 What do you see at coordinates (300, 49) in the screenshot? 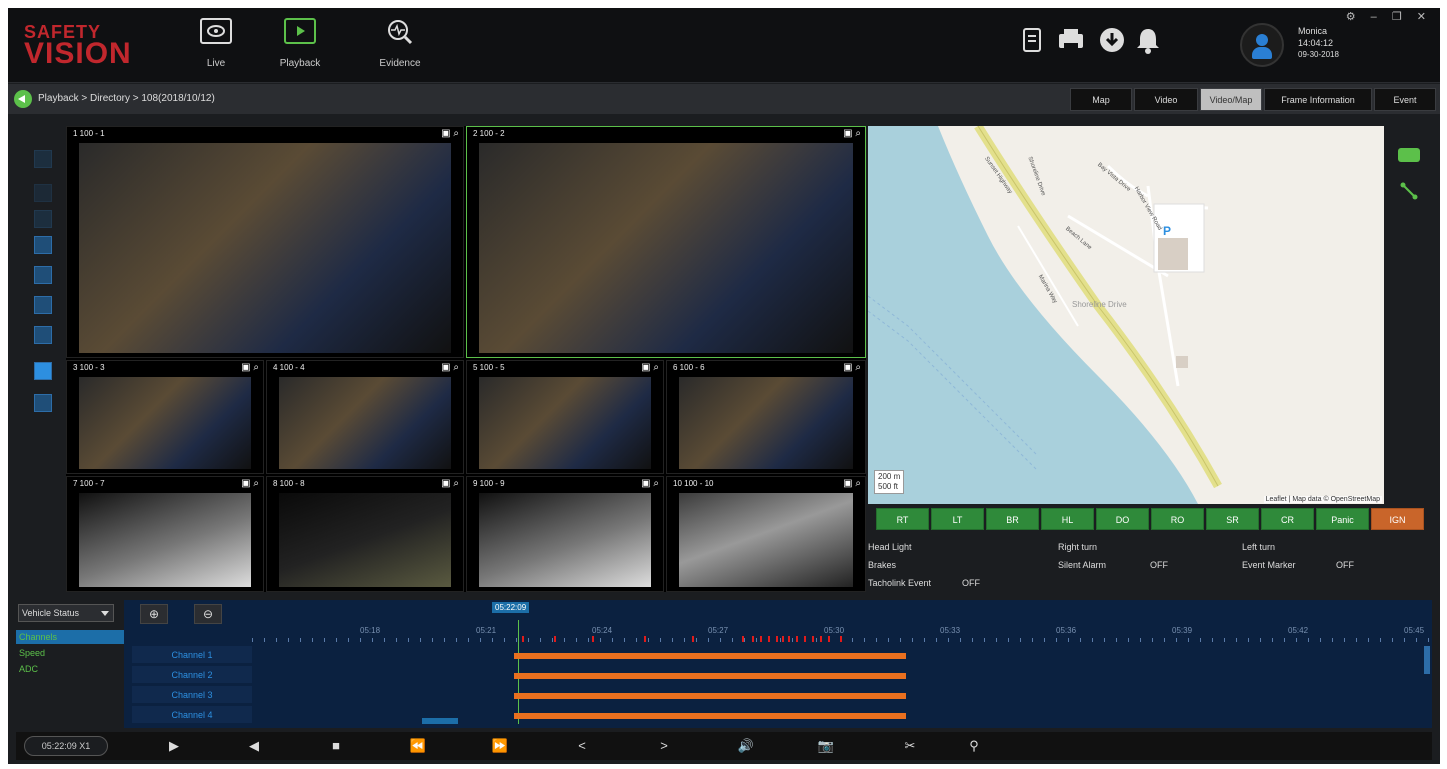
I see `nav-playback-button: Playback` at bounding box center [300, 49].